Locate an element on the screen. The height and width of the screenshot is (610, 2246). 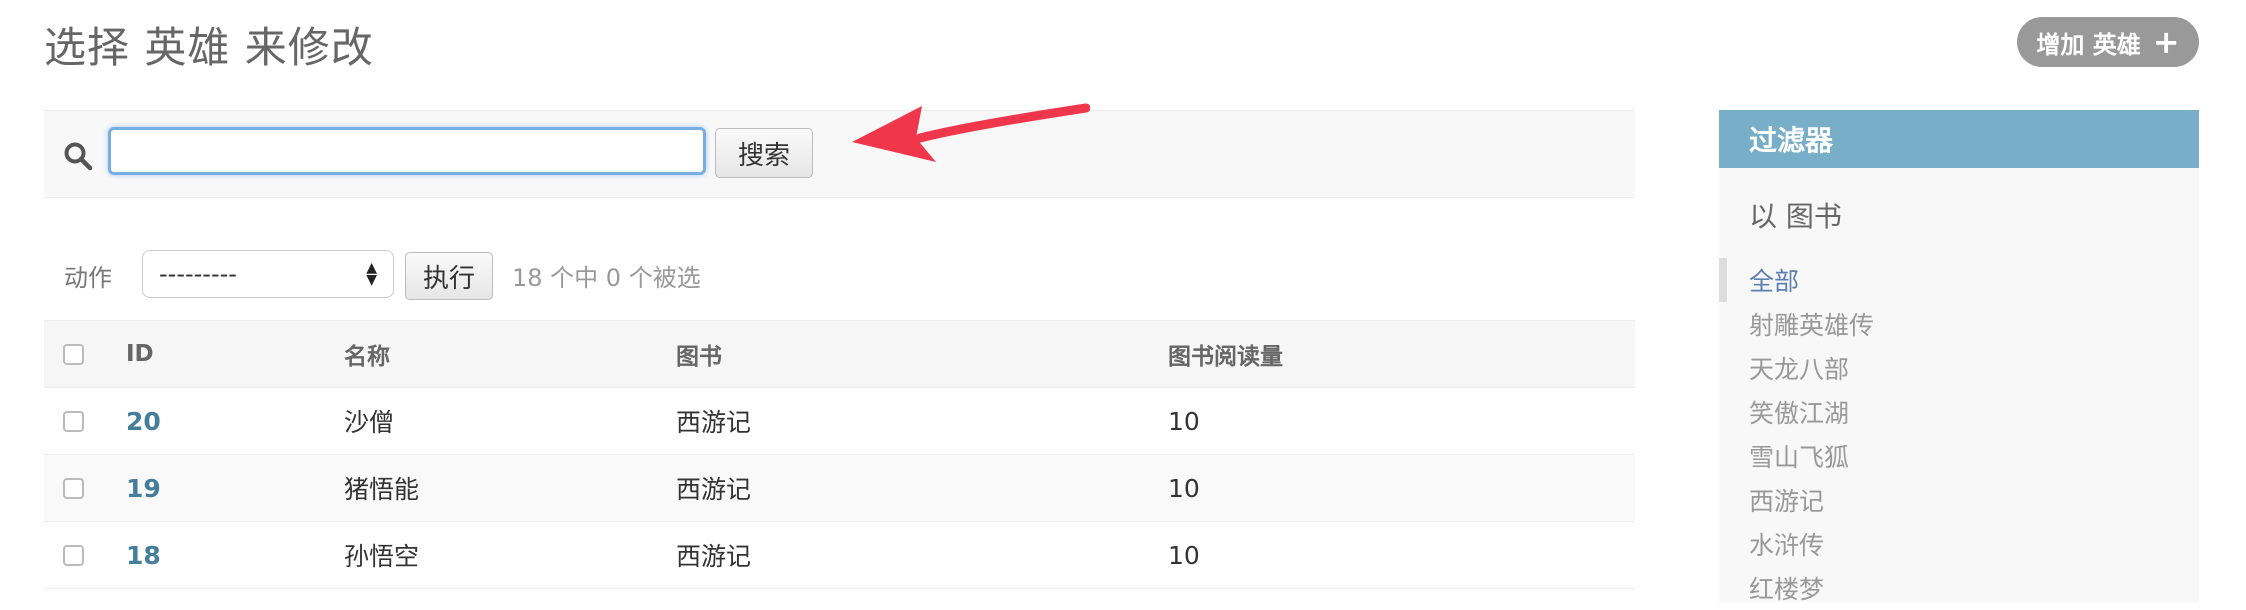
column-header-id: ID is located at coordinates (140, 354).